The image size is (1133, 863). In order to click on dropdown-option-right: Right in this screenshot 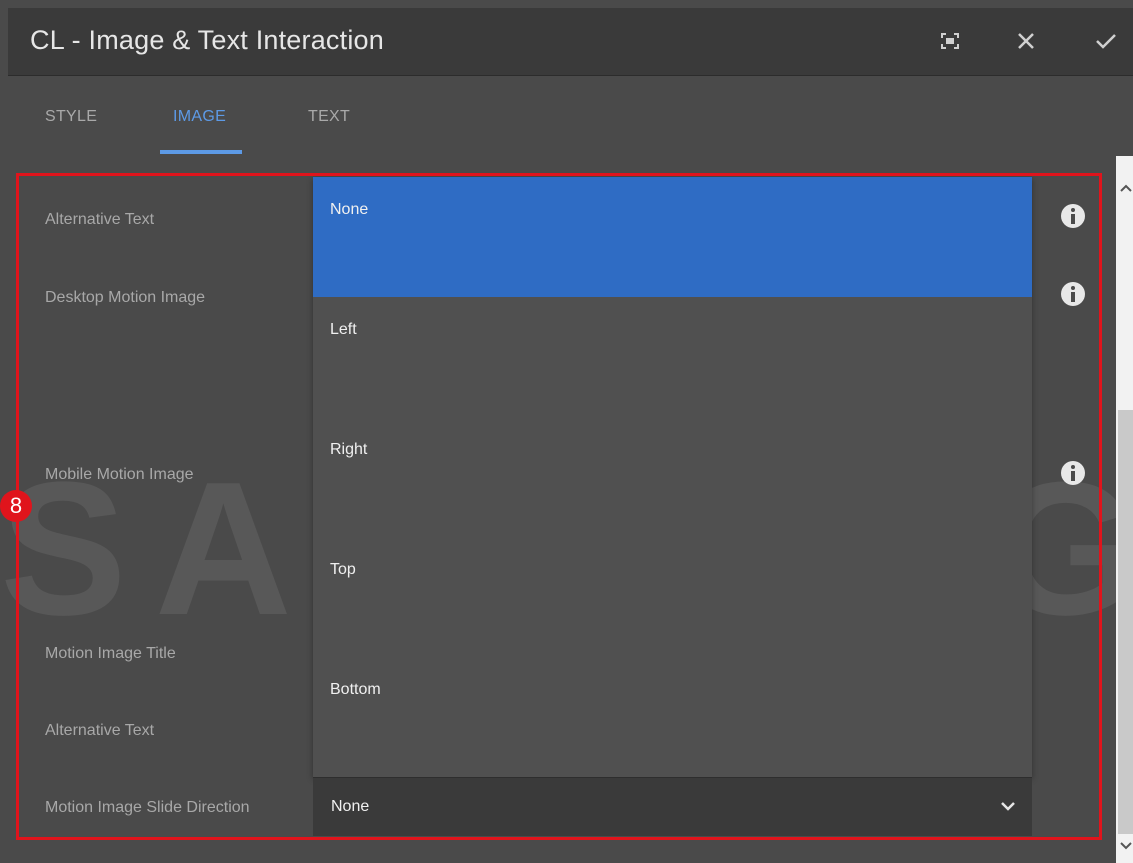, I will do `click(672, 477)`.